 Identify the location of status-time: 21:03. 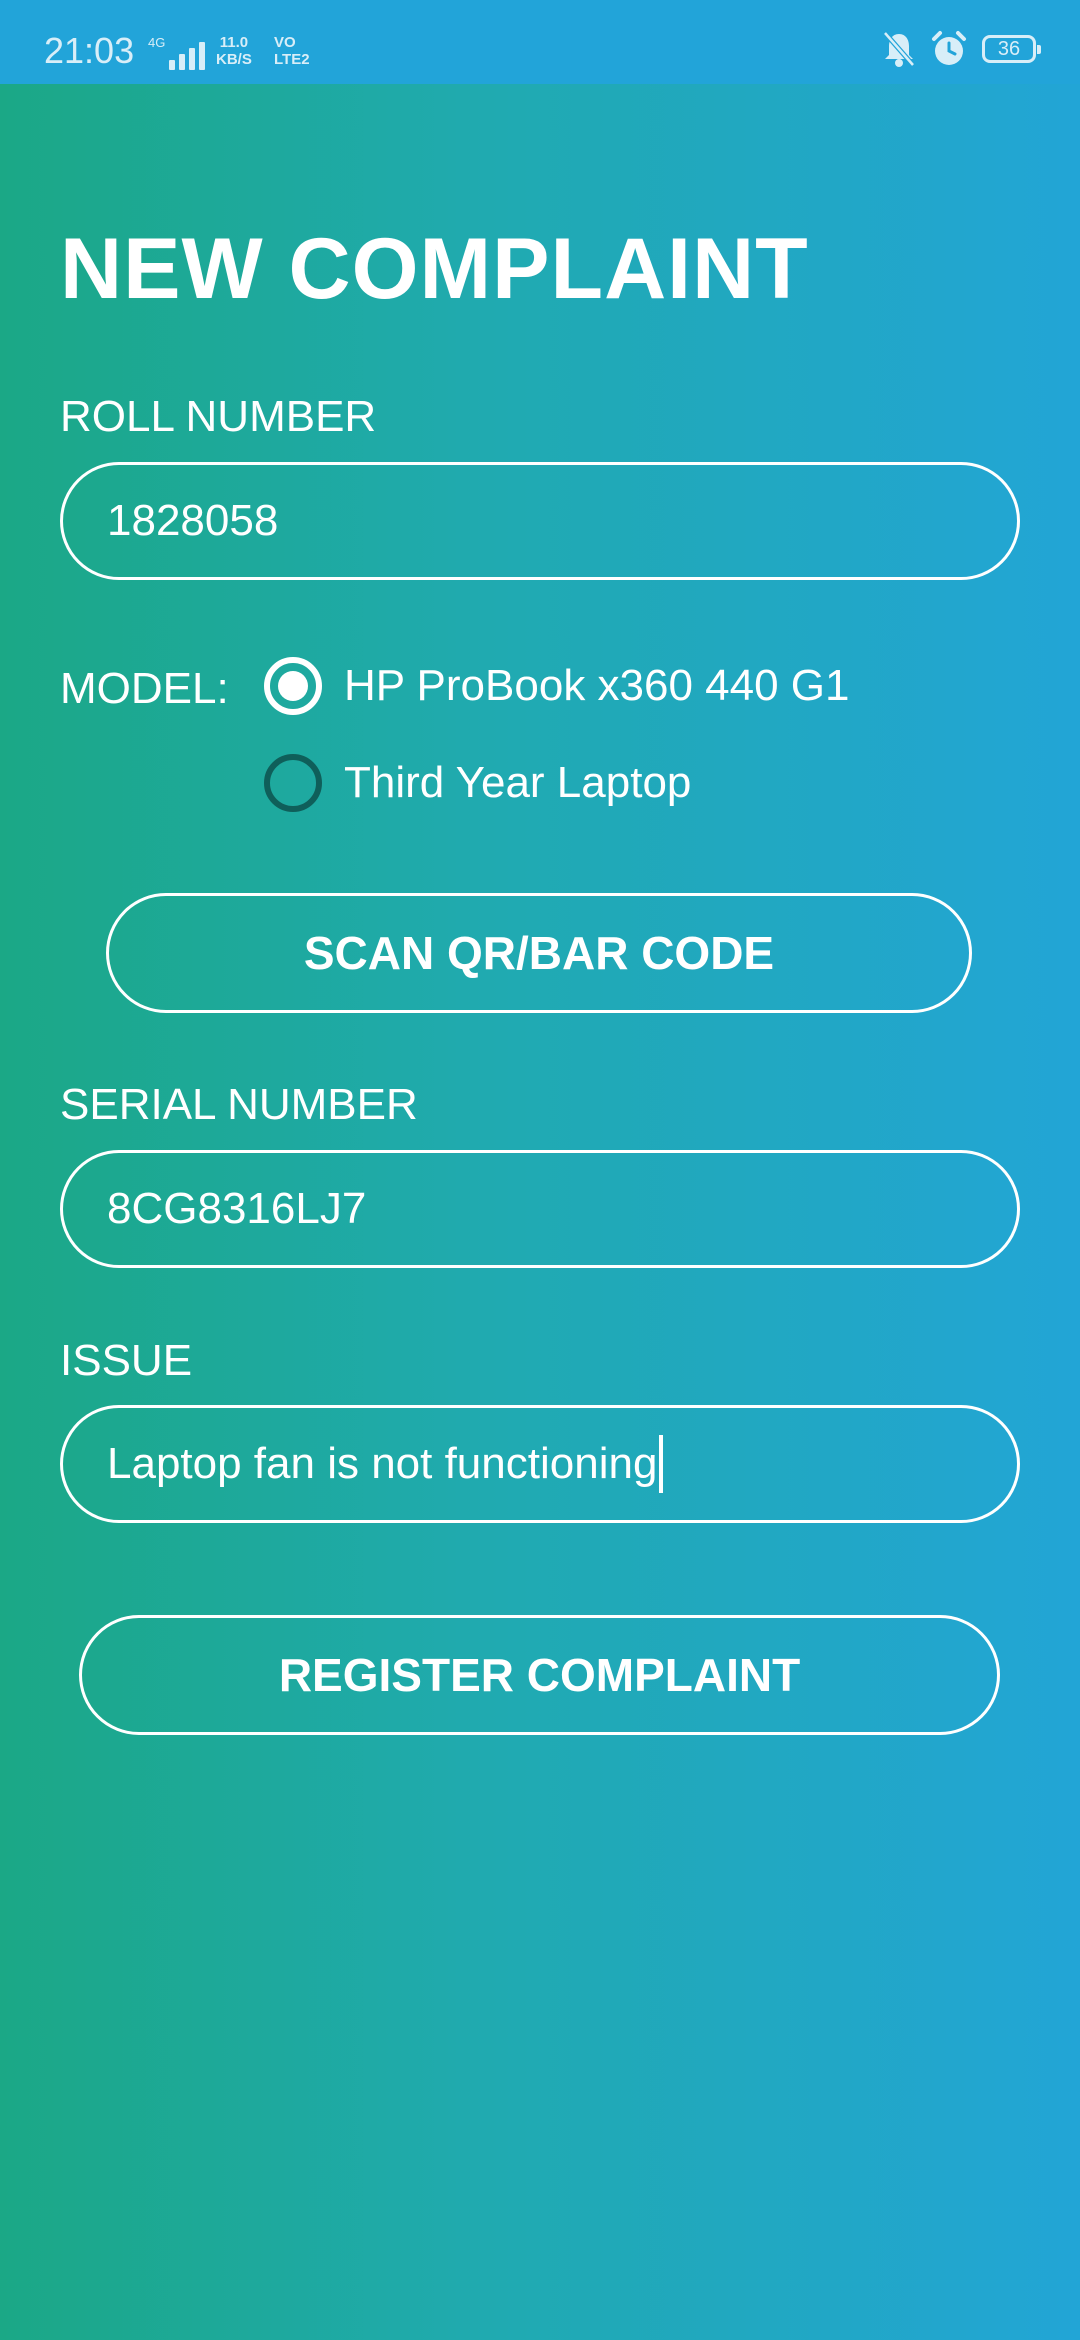
(89, 50).